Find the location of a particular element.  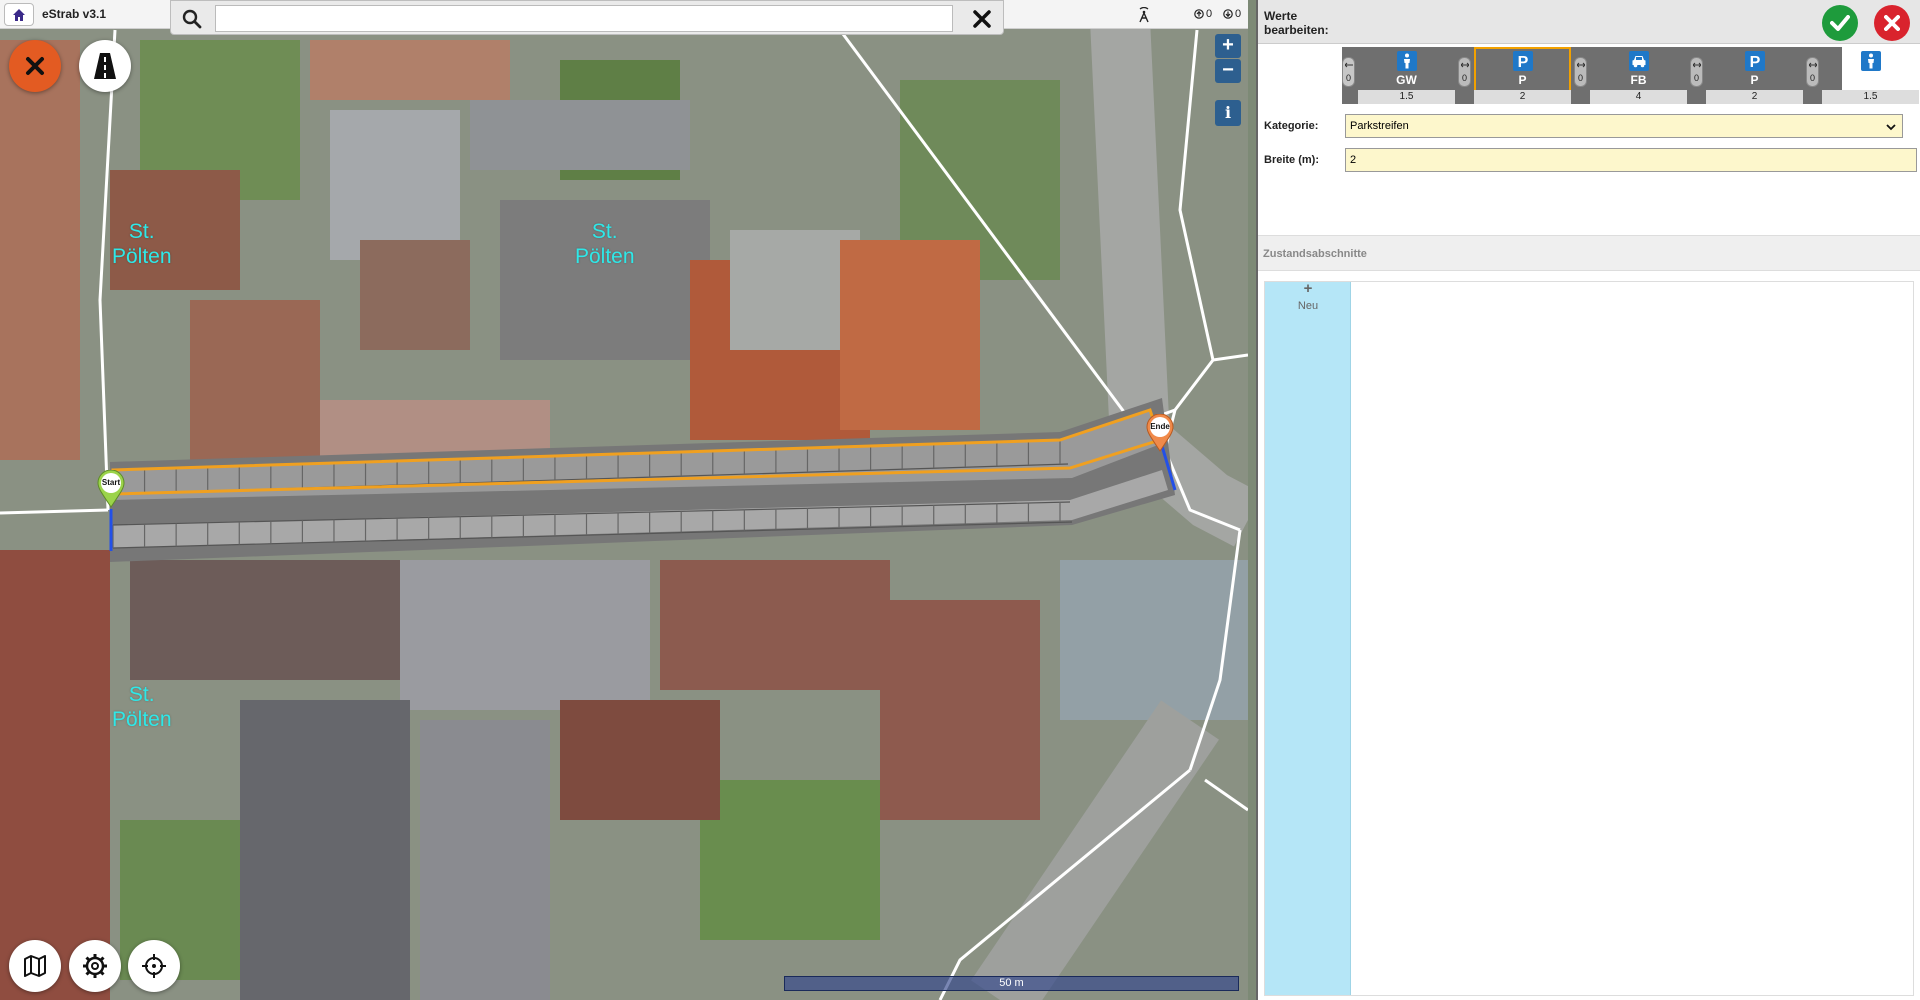

close-panel-button is located at coordinates (1892, 23).